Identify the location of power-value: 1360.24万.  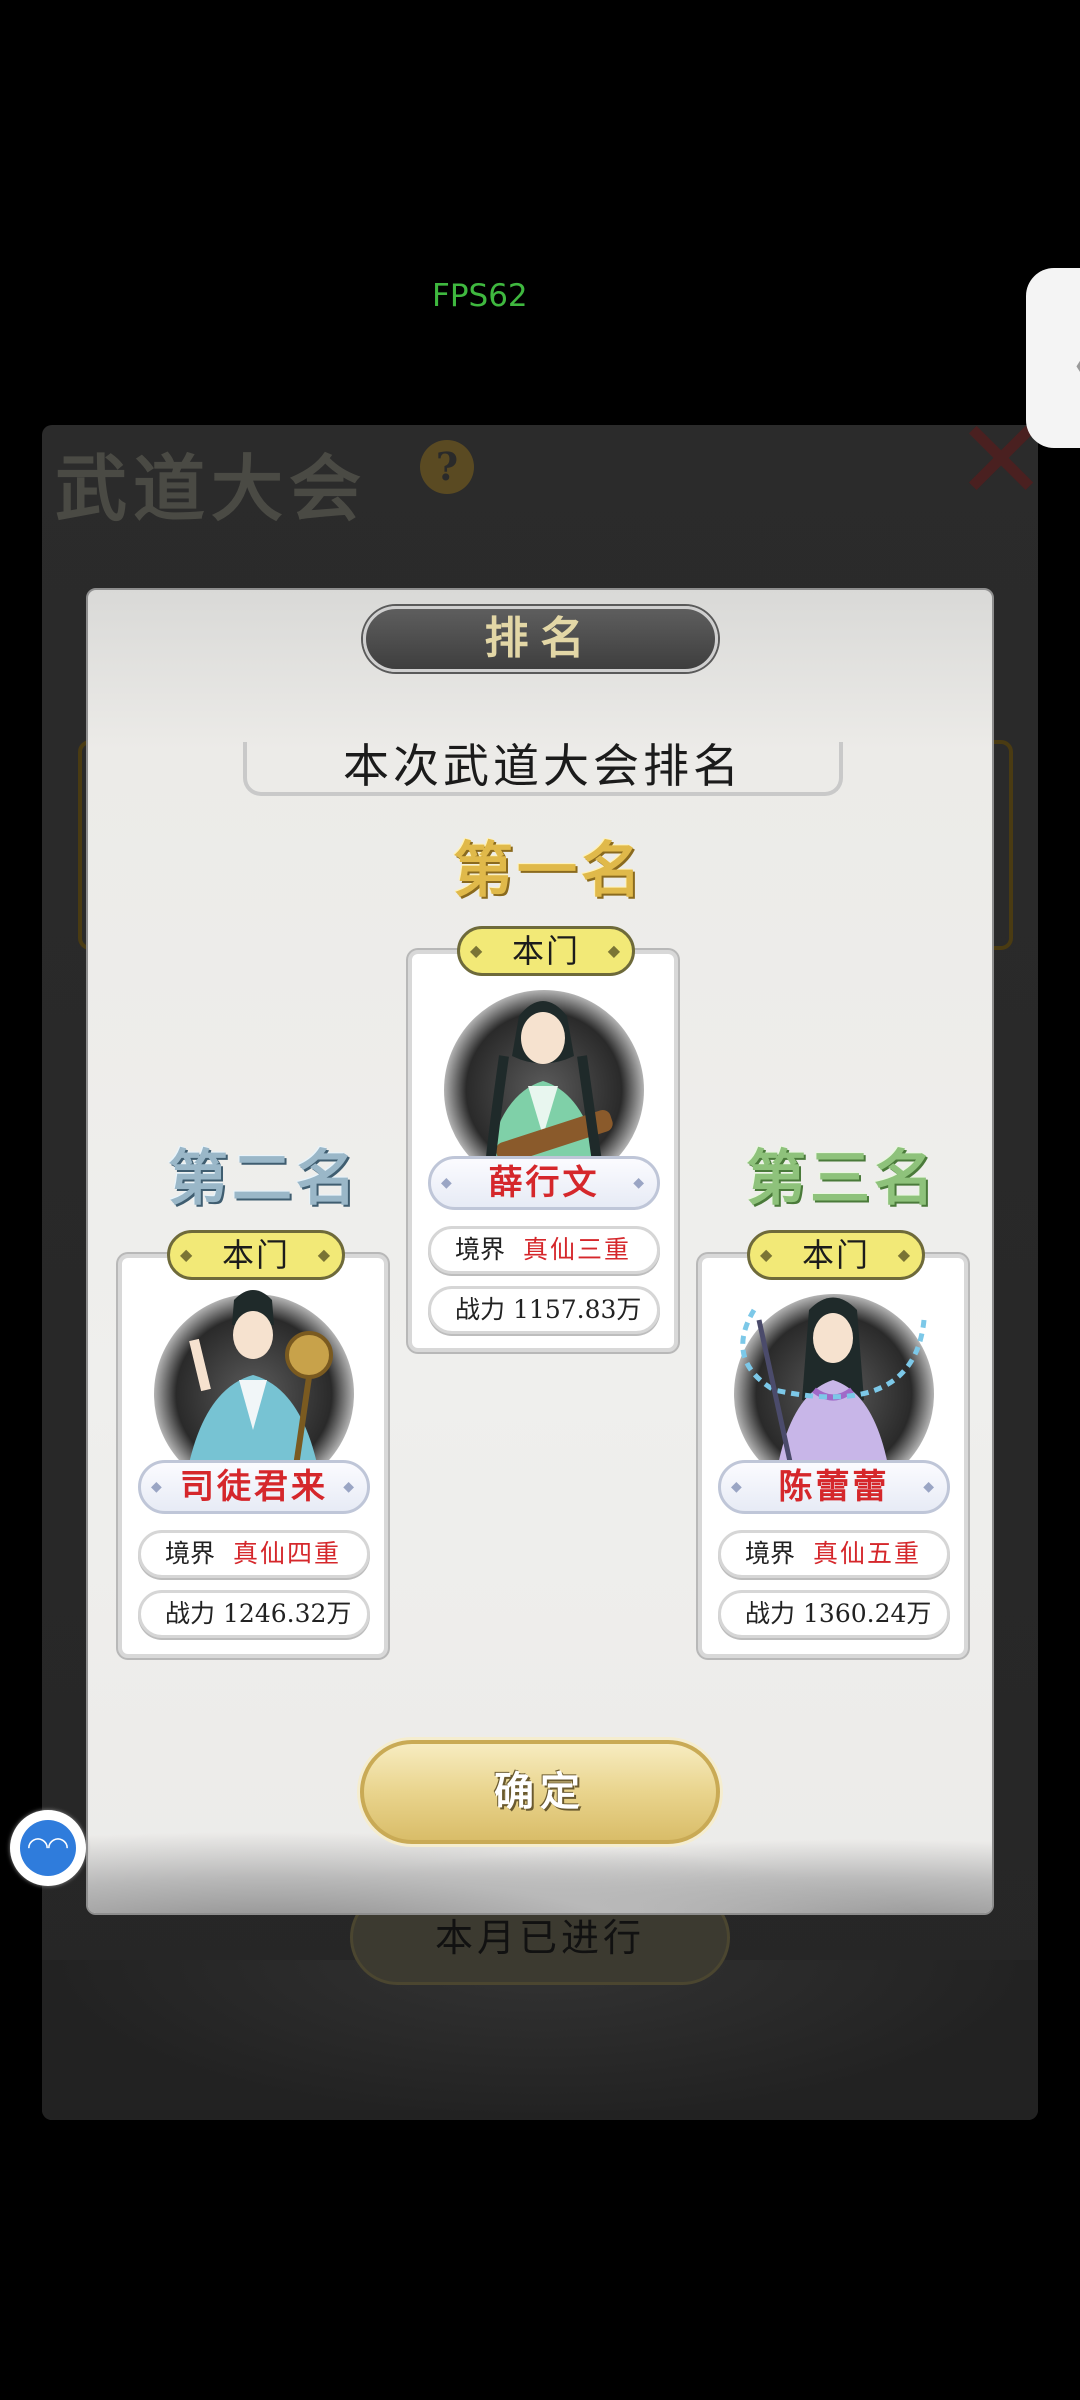
(867, 1613).